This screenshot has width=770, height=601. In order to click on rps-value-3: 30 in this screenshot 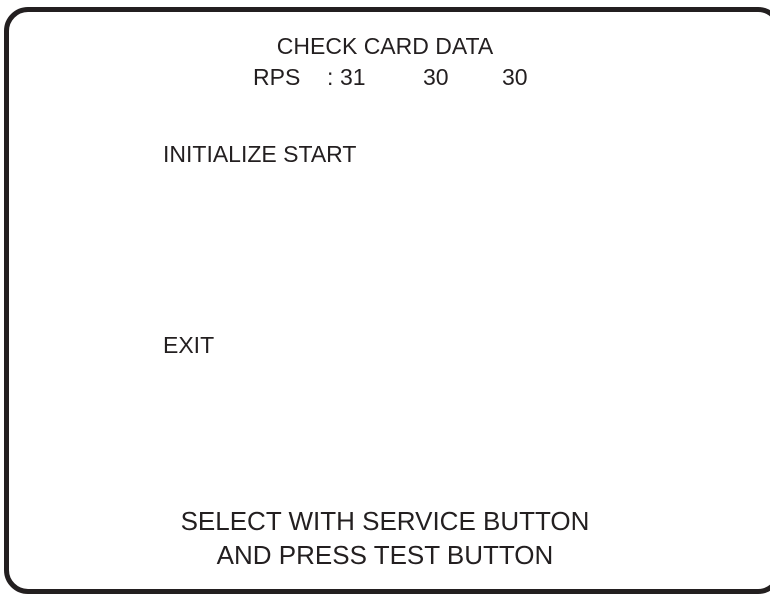, I will do `click(515, 77)`.